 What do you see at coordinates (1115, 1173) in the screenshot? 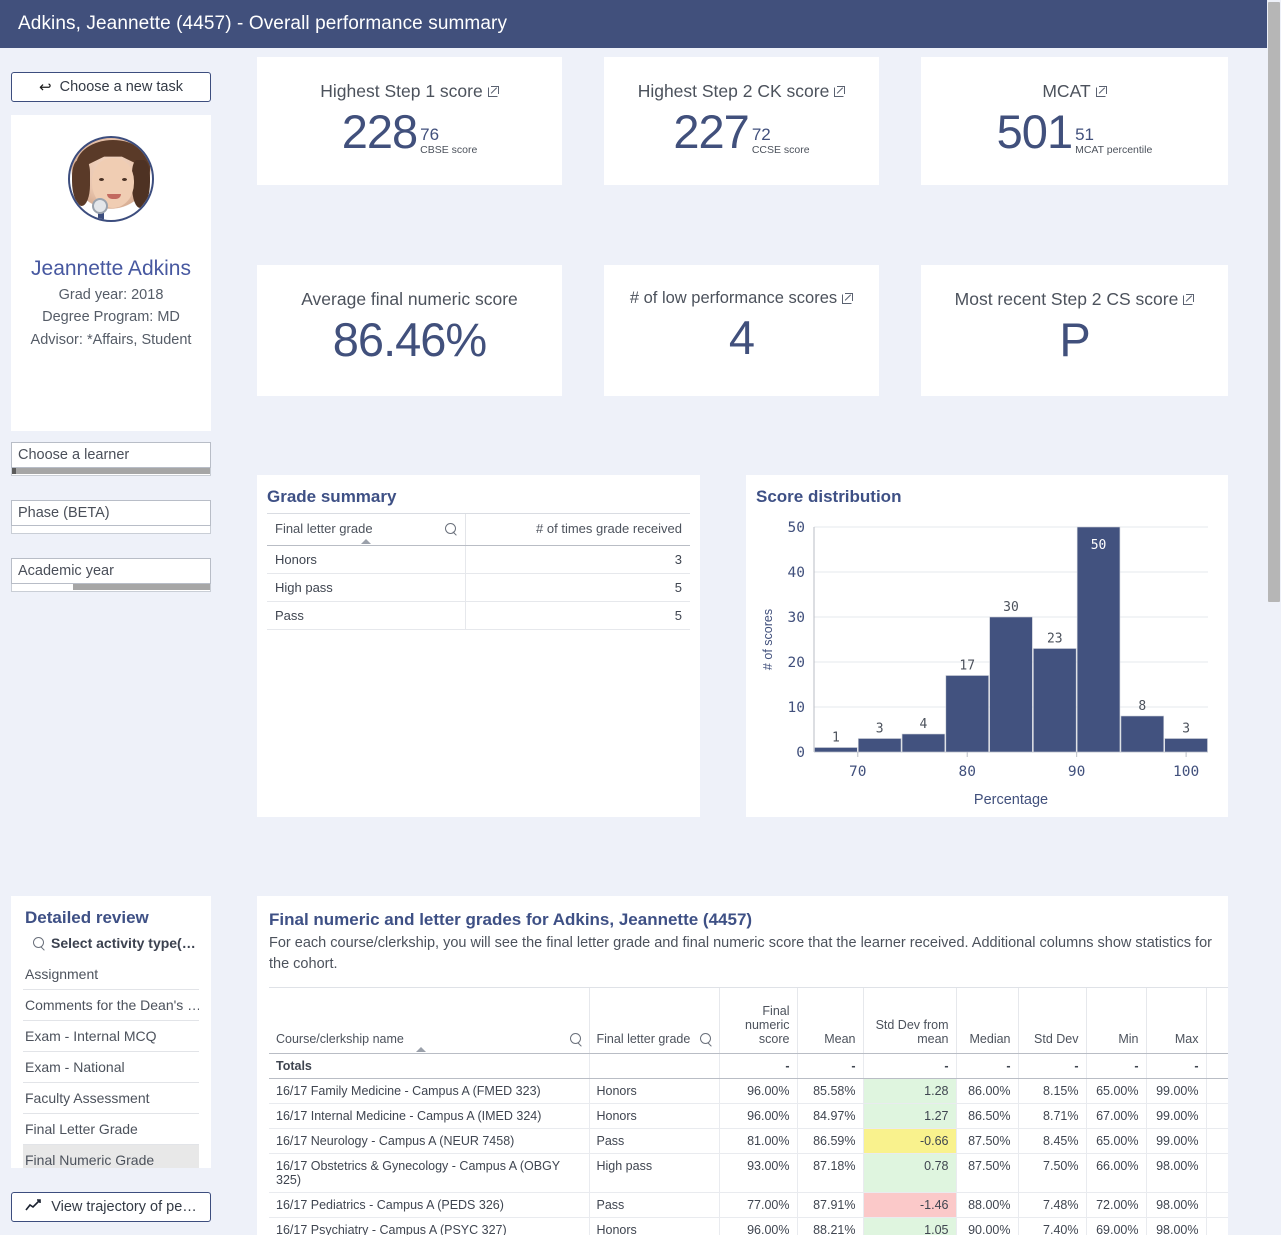
I see `cell-min: 66.00%` at bounding box center [1115, 1173].